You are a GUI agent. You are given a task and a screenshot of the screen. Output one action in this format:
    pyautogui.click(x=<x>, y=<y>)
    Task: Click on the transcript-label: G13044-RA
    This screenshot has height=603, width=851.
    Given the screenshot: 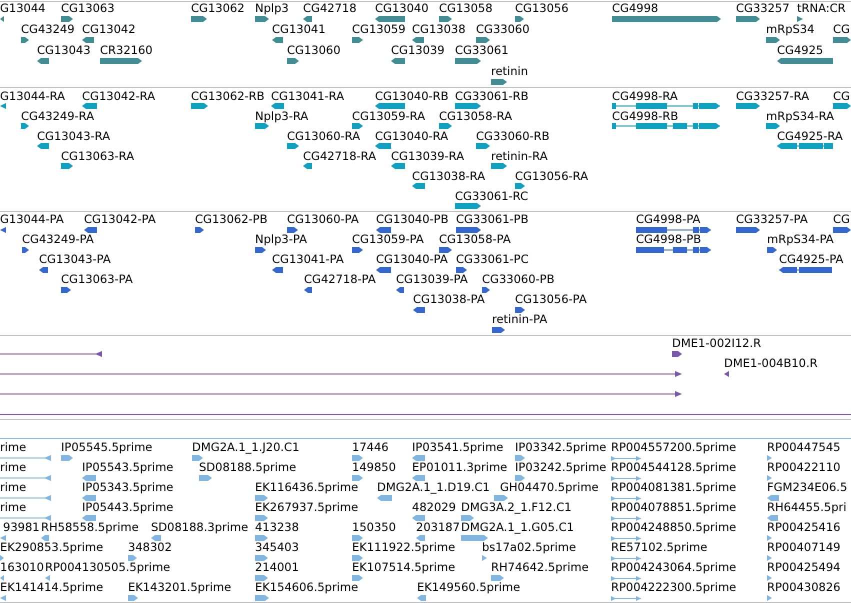 What is the action you would take?
    pyautogui.click(x=33, y=96)
    